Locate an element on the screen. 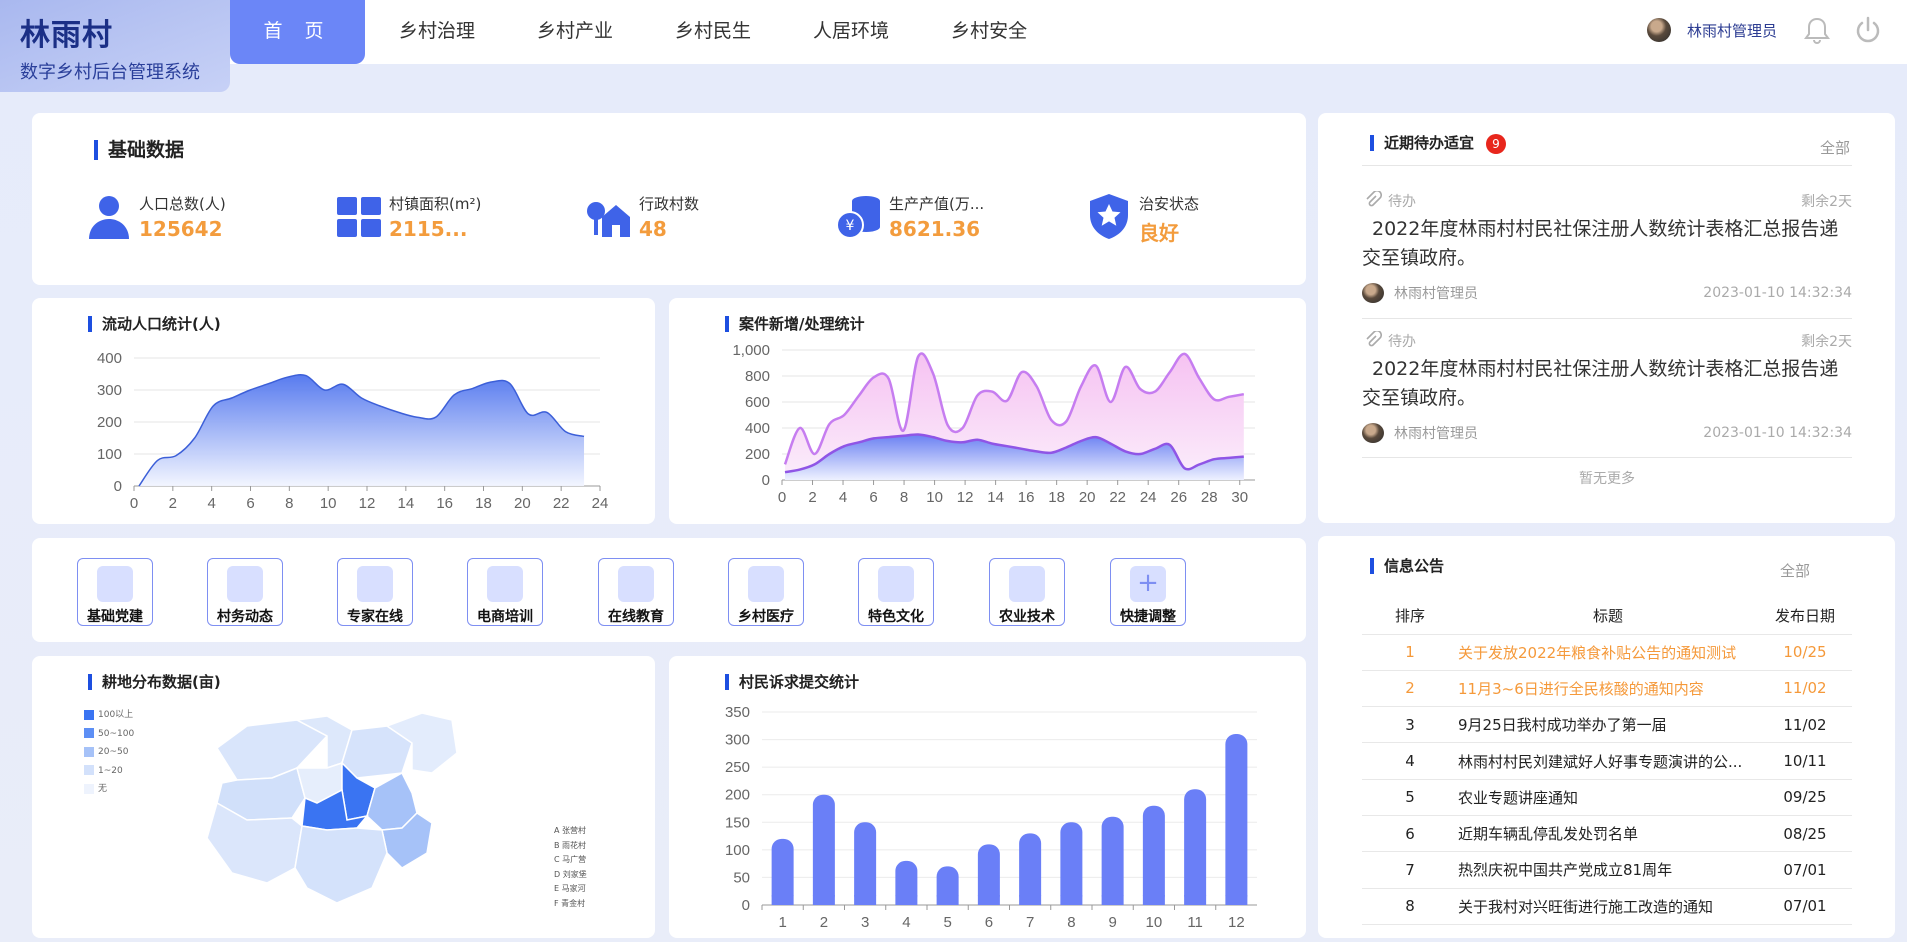 The image size is (1907, 942). quick-party-building: 基础党建 is located at coordinates (115, 592).